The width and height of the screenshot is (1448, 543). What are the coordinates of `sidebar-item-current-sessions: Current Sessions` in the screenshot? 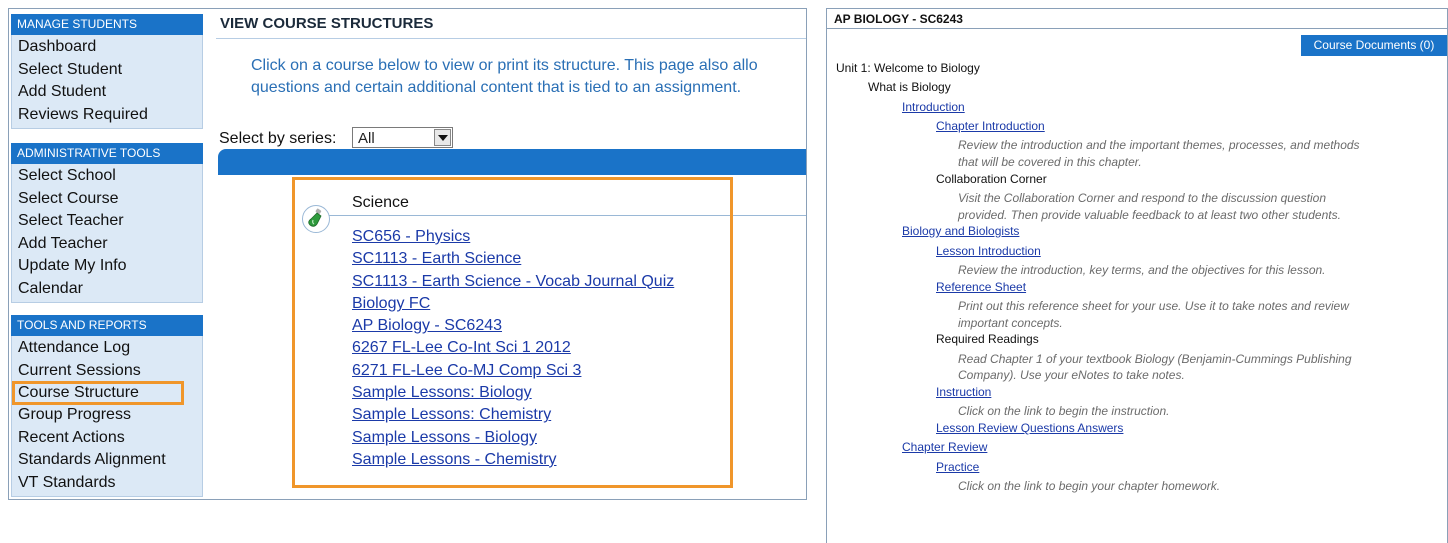 It's located at (107, 371).